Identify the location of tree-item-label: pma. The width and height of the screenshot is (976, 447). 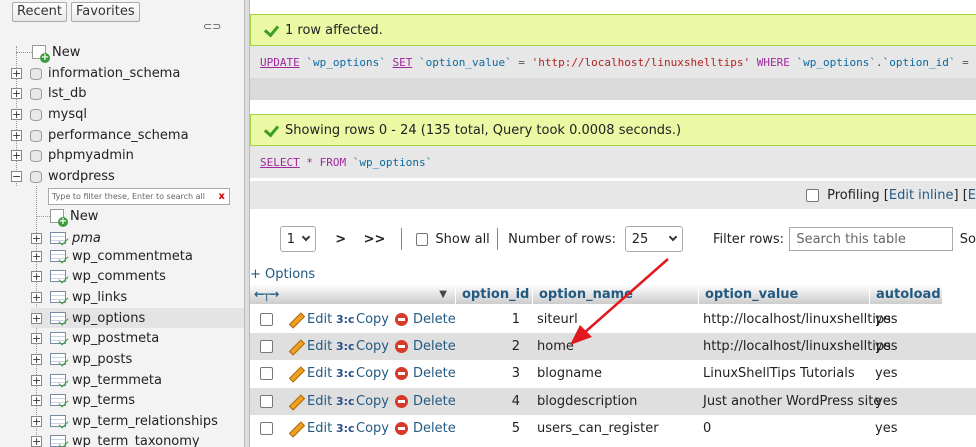
(86, 238).